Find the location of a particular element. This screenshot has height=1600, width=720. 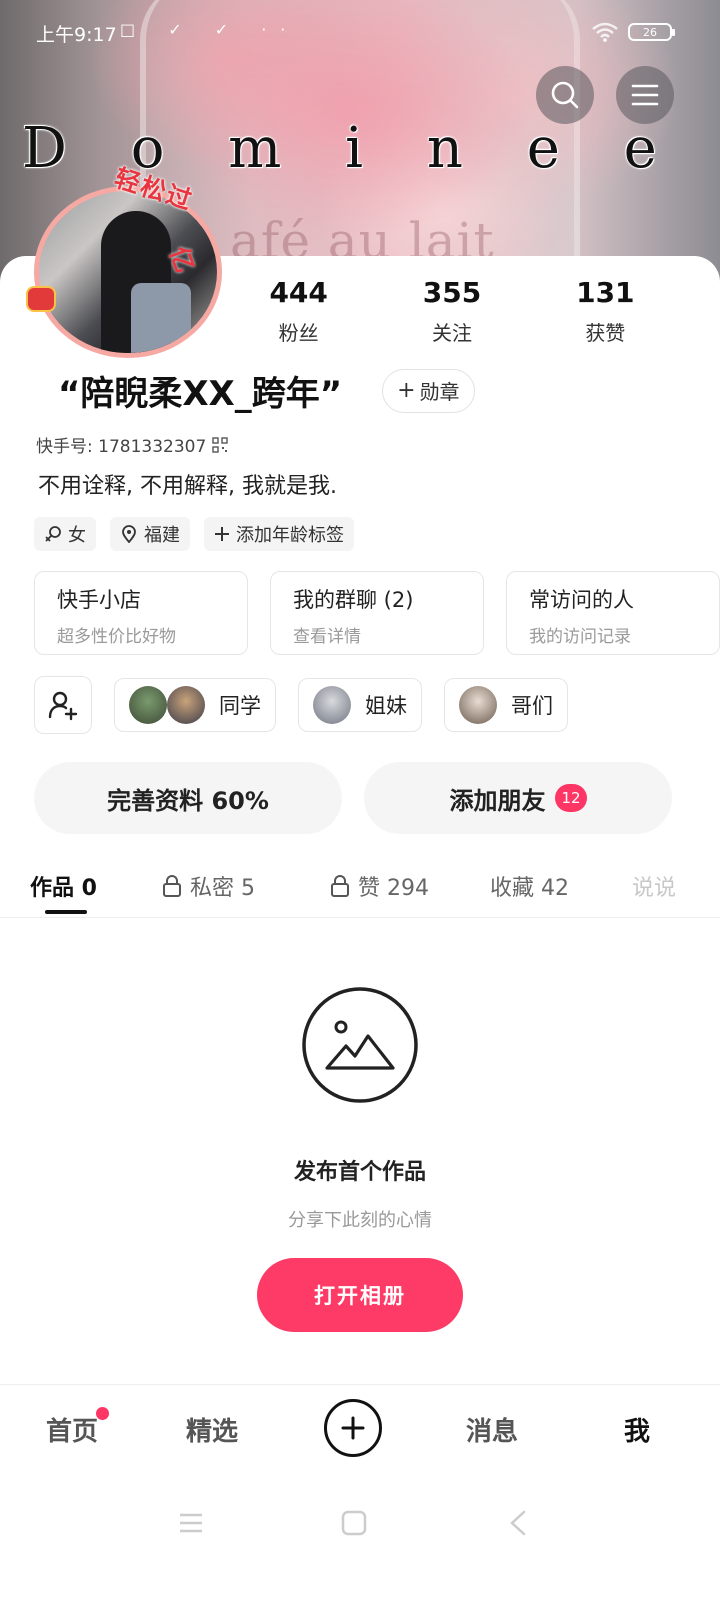

nav-label: 我 is located at coordinates (637, 1432).